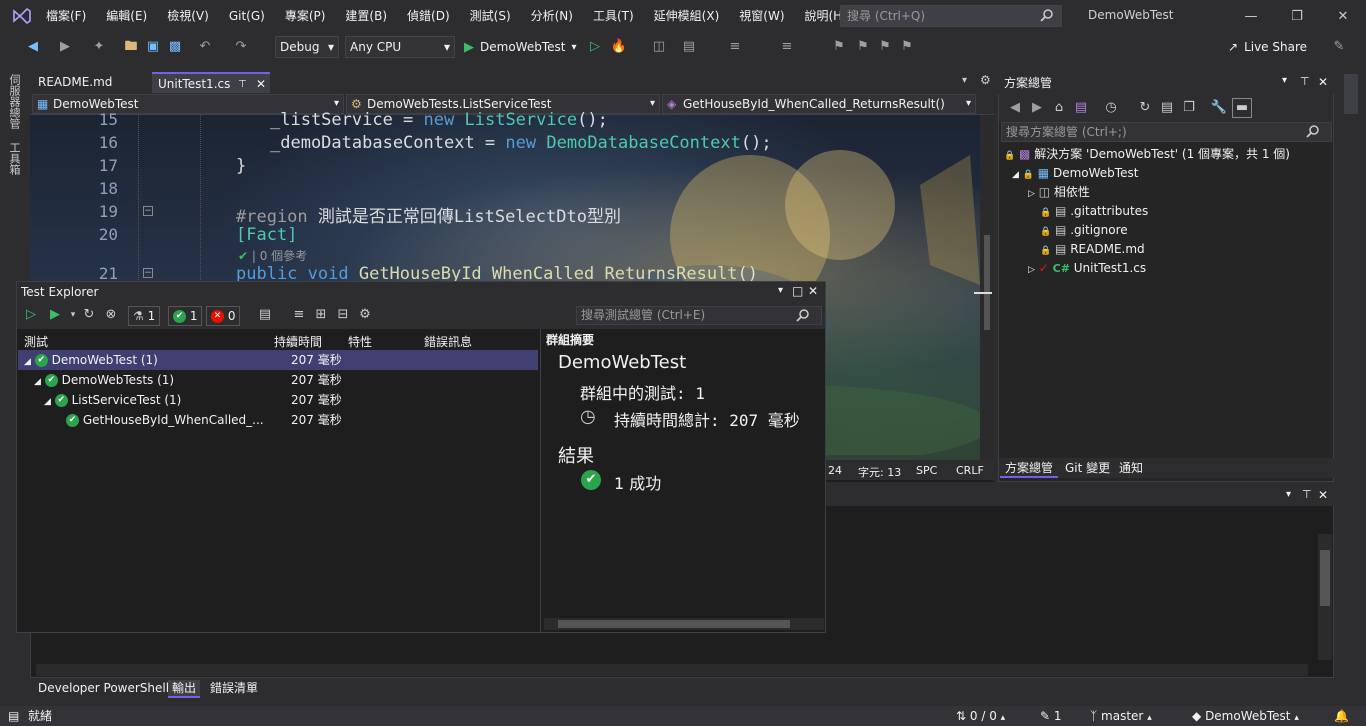  I want to click on switch-view-icon: ▤, so click(1081, 108).